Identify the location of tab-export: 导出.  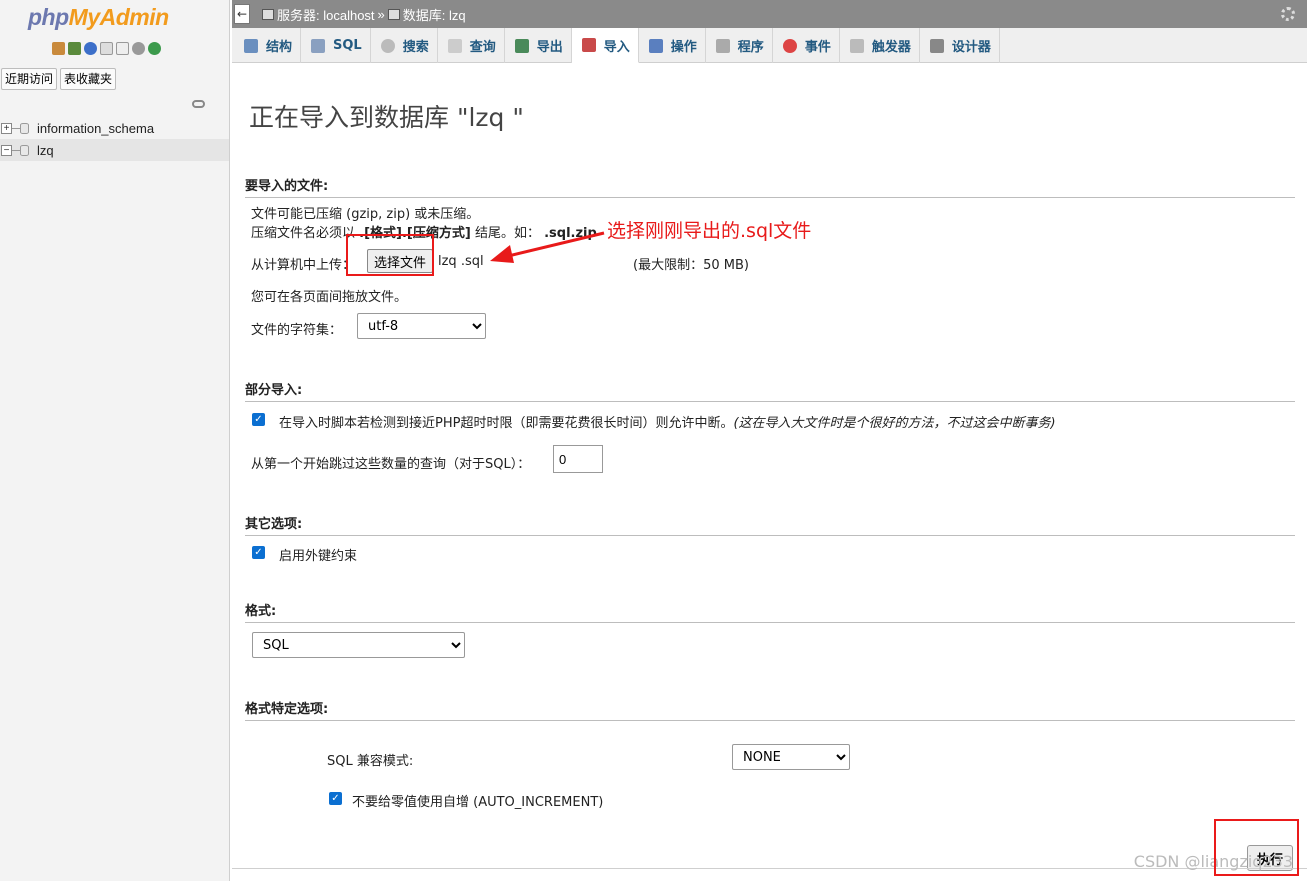
(538, 45).